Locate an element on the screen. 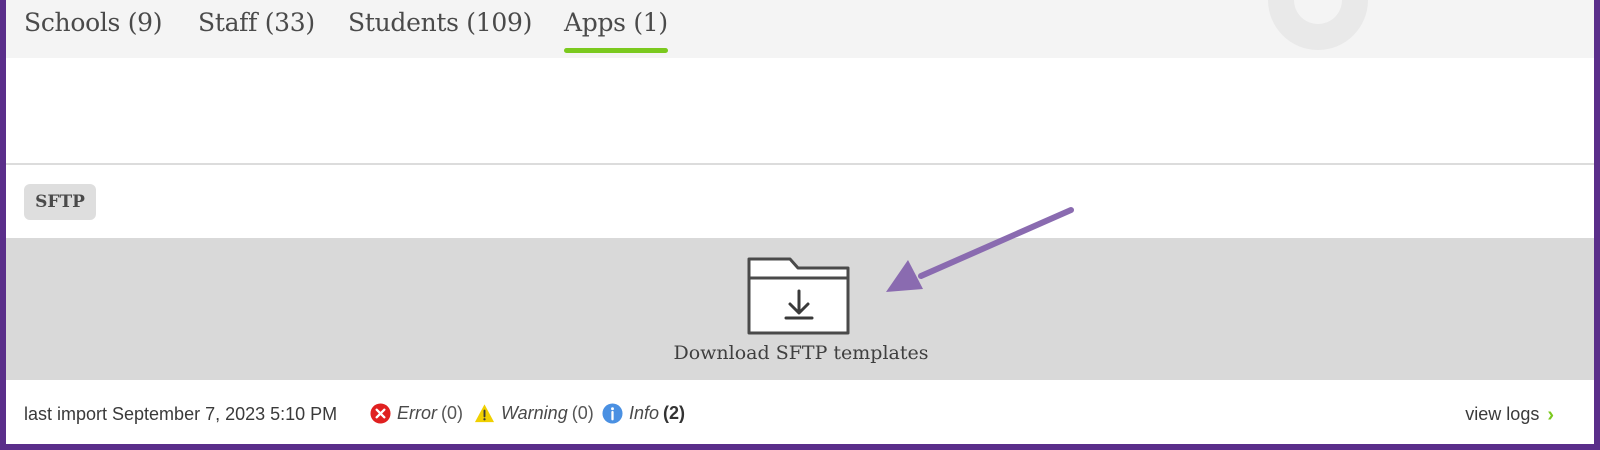  tab-schools: Schools (9) is located at coordinates (93, 32).